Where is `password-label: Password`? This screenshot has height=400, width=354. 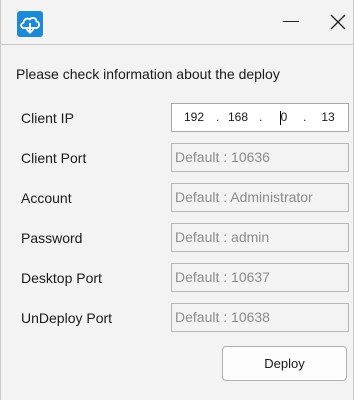 password-label: Password is located at coordinates (52, 238).